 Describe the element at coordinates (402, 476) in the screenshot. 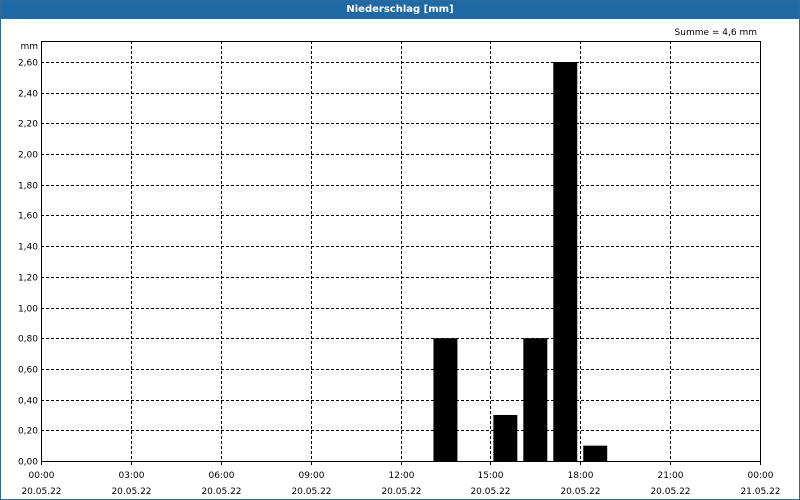

I see `x-tick-time-label: 12:00` at that location.